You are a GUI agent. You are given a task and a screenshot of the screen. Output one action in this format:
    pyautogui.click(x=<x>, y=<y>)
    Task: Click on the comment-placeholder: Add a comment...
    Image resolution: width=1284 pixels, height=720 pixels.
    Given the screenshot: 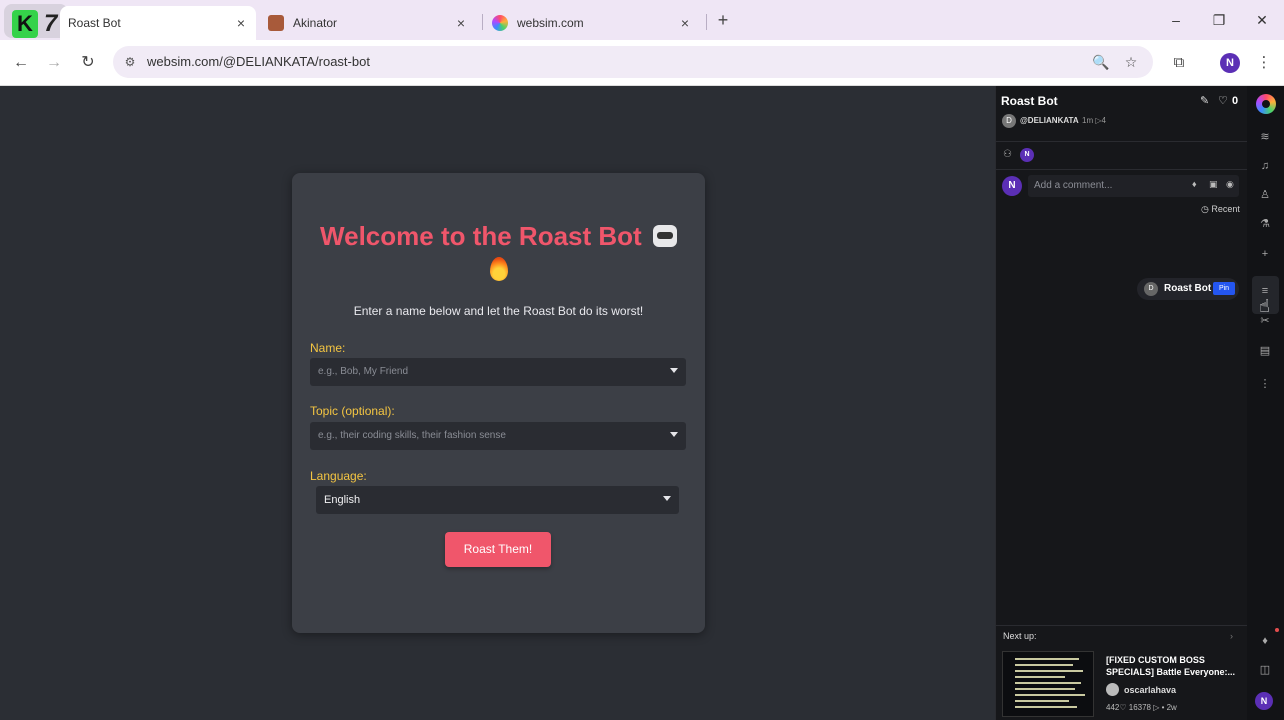 What is the action you would take?
    pyautogui.click(x=1073, y=185)
    